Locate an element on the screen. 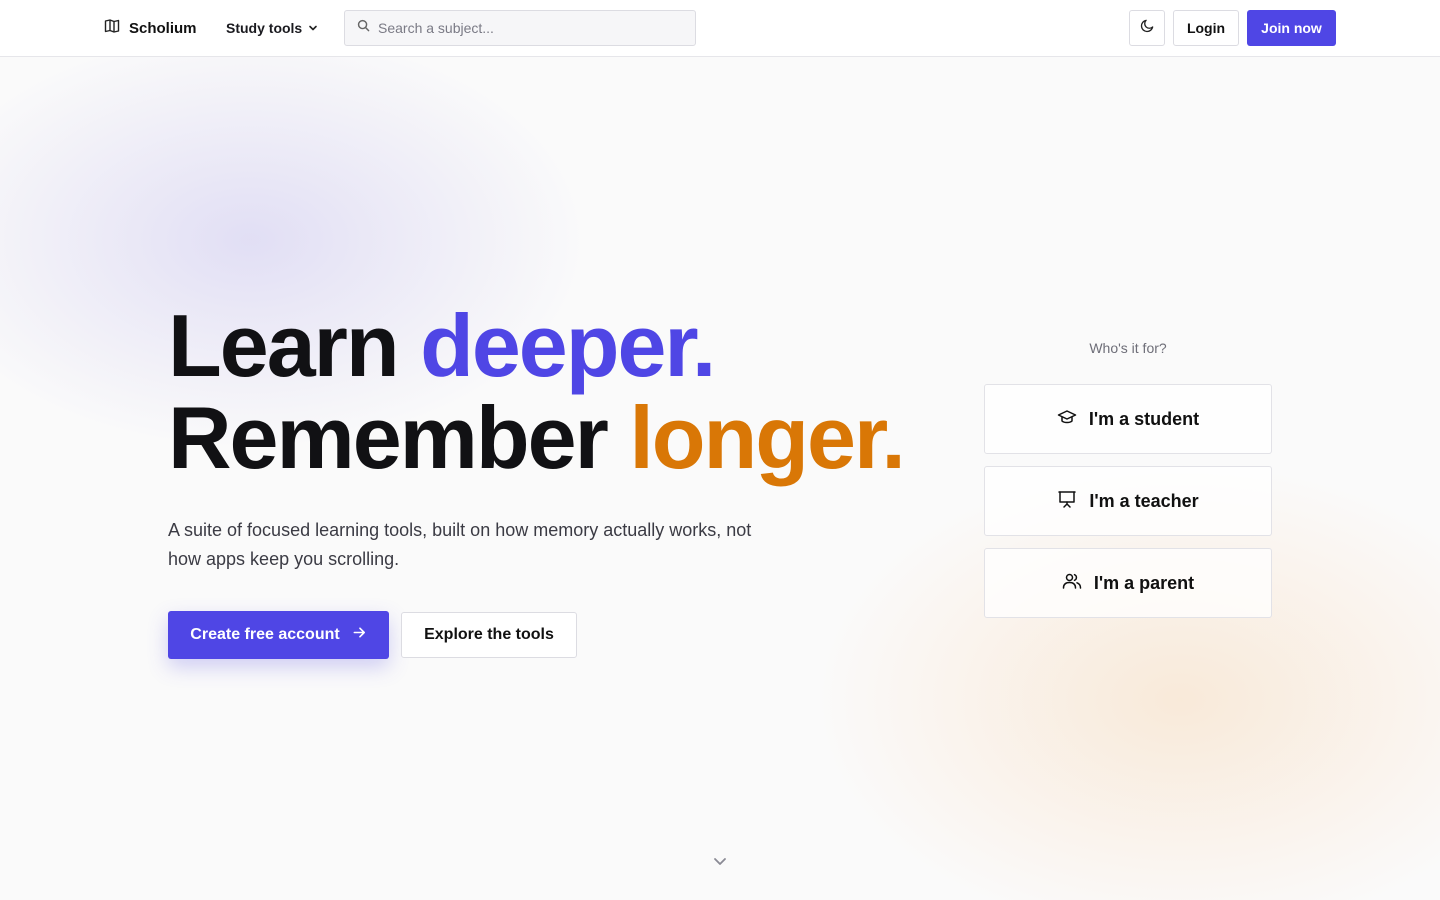 This screenshot has height=900, width=1440. teacher-option: I'm a teacher is located at coordinates (1128, 501).